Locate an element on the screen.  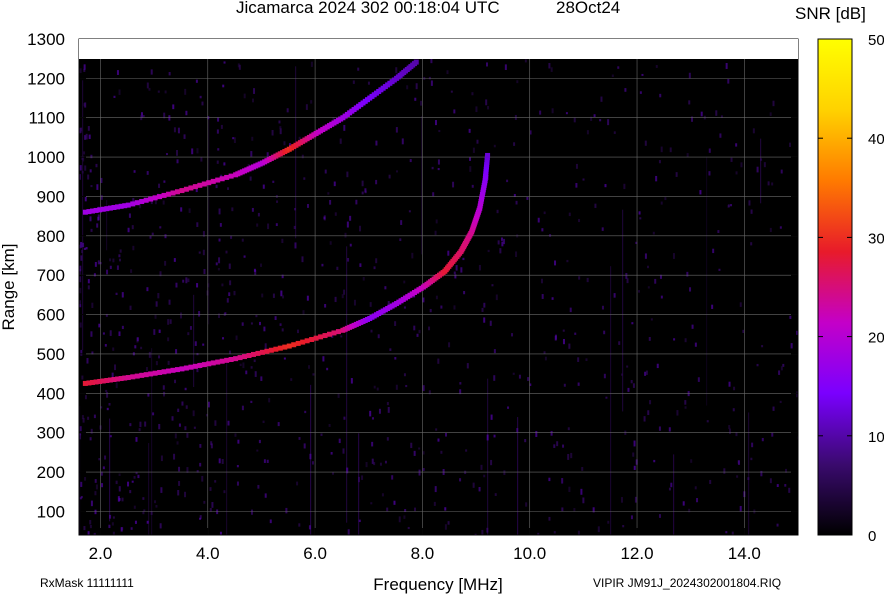
x-tick-label: 10.0 is located at coordinates (529, 553).